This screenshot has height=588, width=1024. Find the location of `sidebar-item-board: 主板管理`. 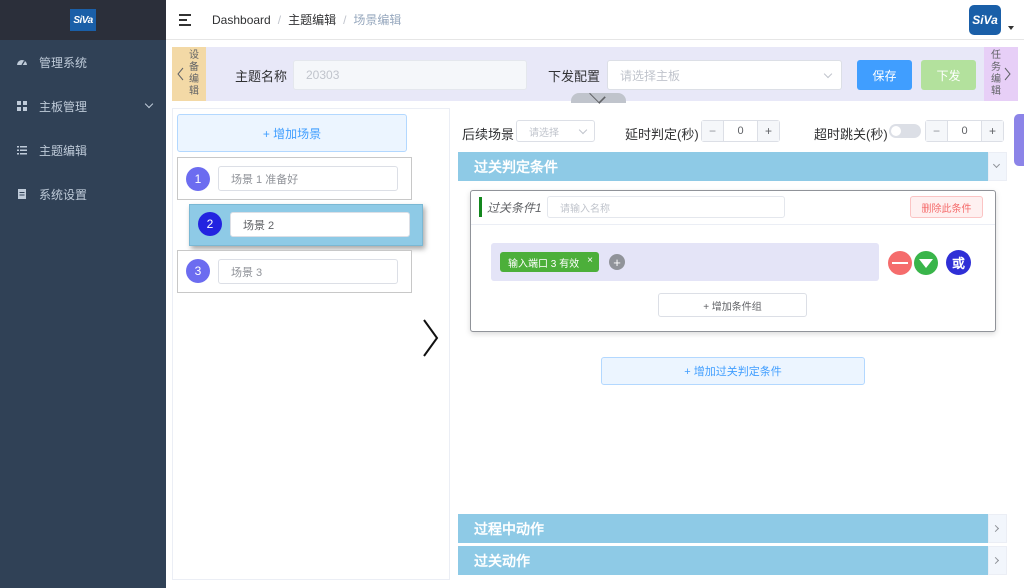

sidebar-item-board: 主板管理 is located at coordinates (83, 106).